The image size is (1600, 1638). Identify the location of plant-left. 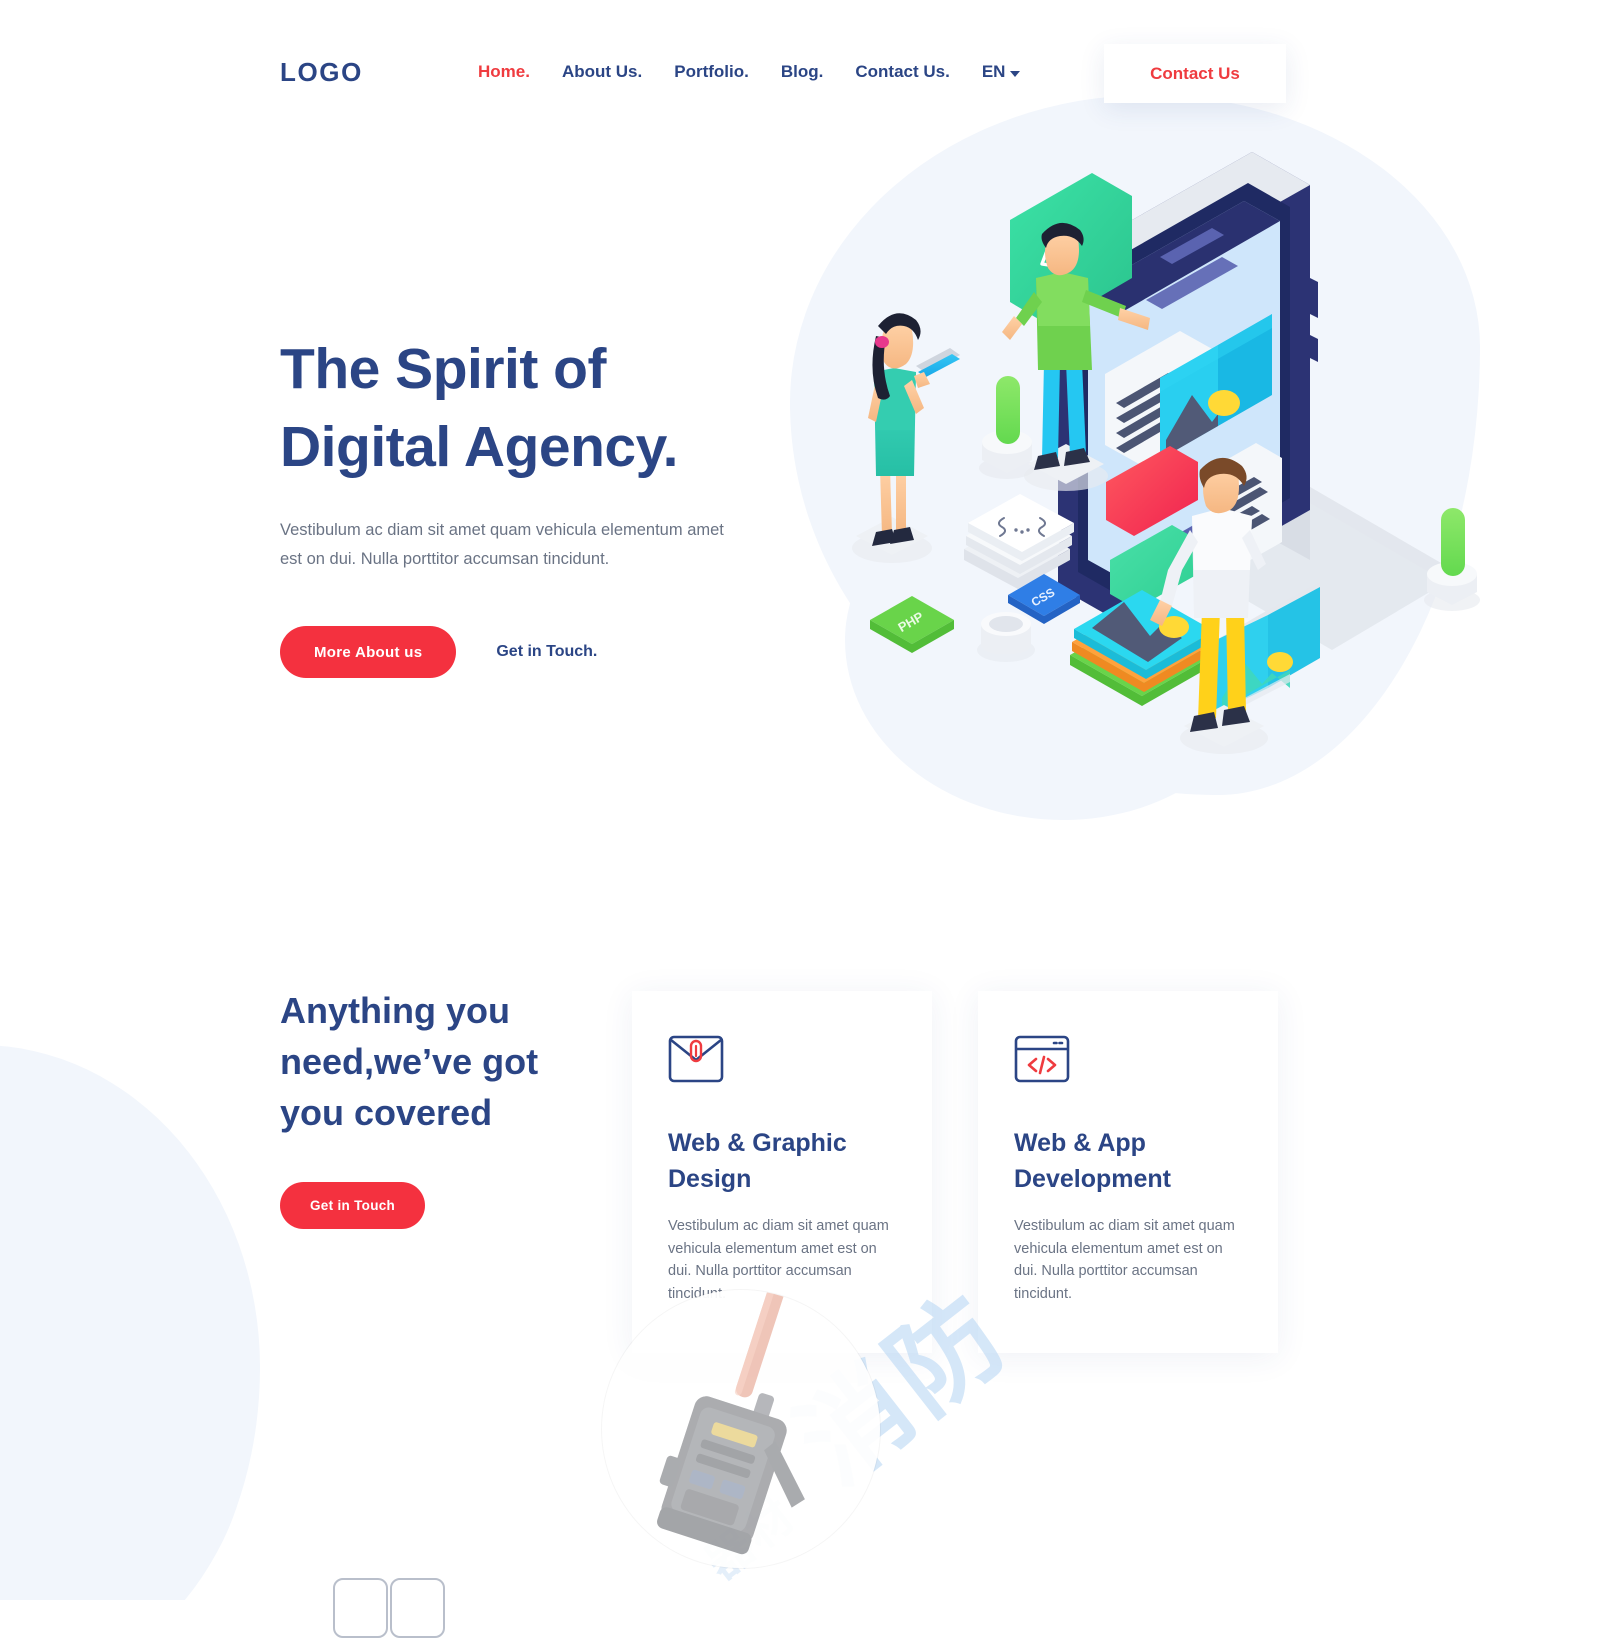
(1007, 427).